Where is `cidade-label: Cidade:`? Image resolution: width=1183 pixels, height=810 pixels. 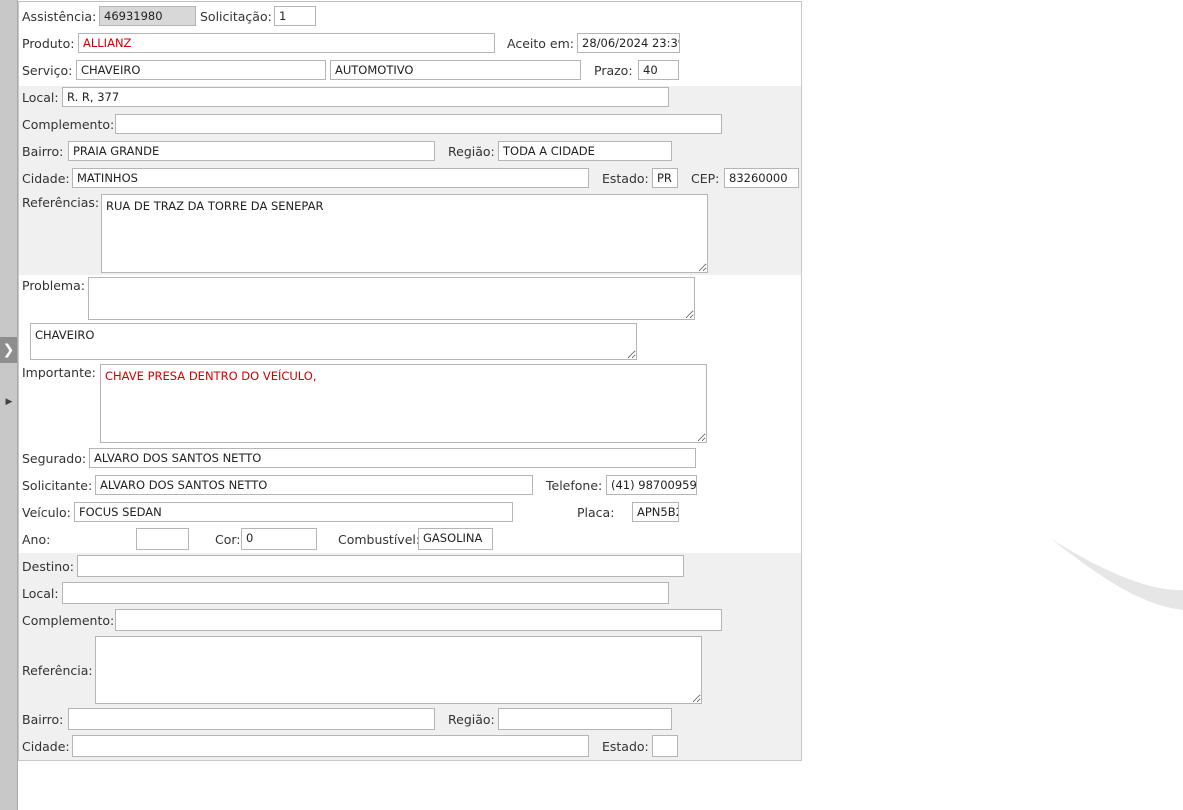
cidade-label: Cidade: is located at coordinates (46, 178).